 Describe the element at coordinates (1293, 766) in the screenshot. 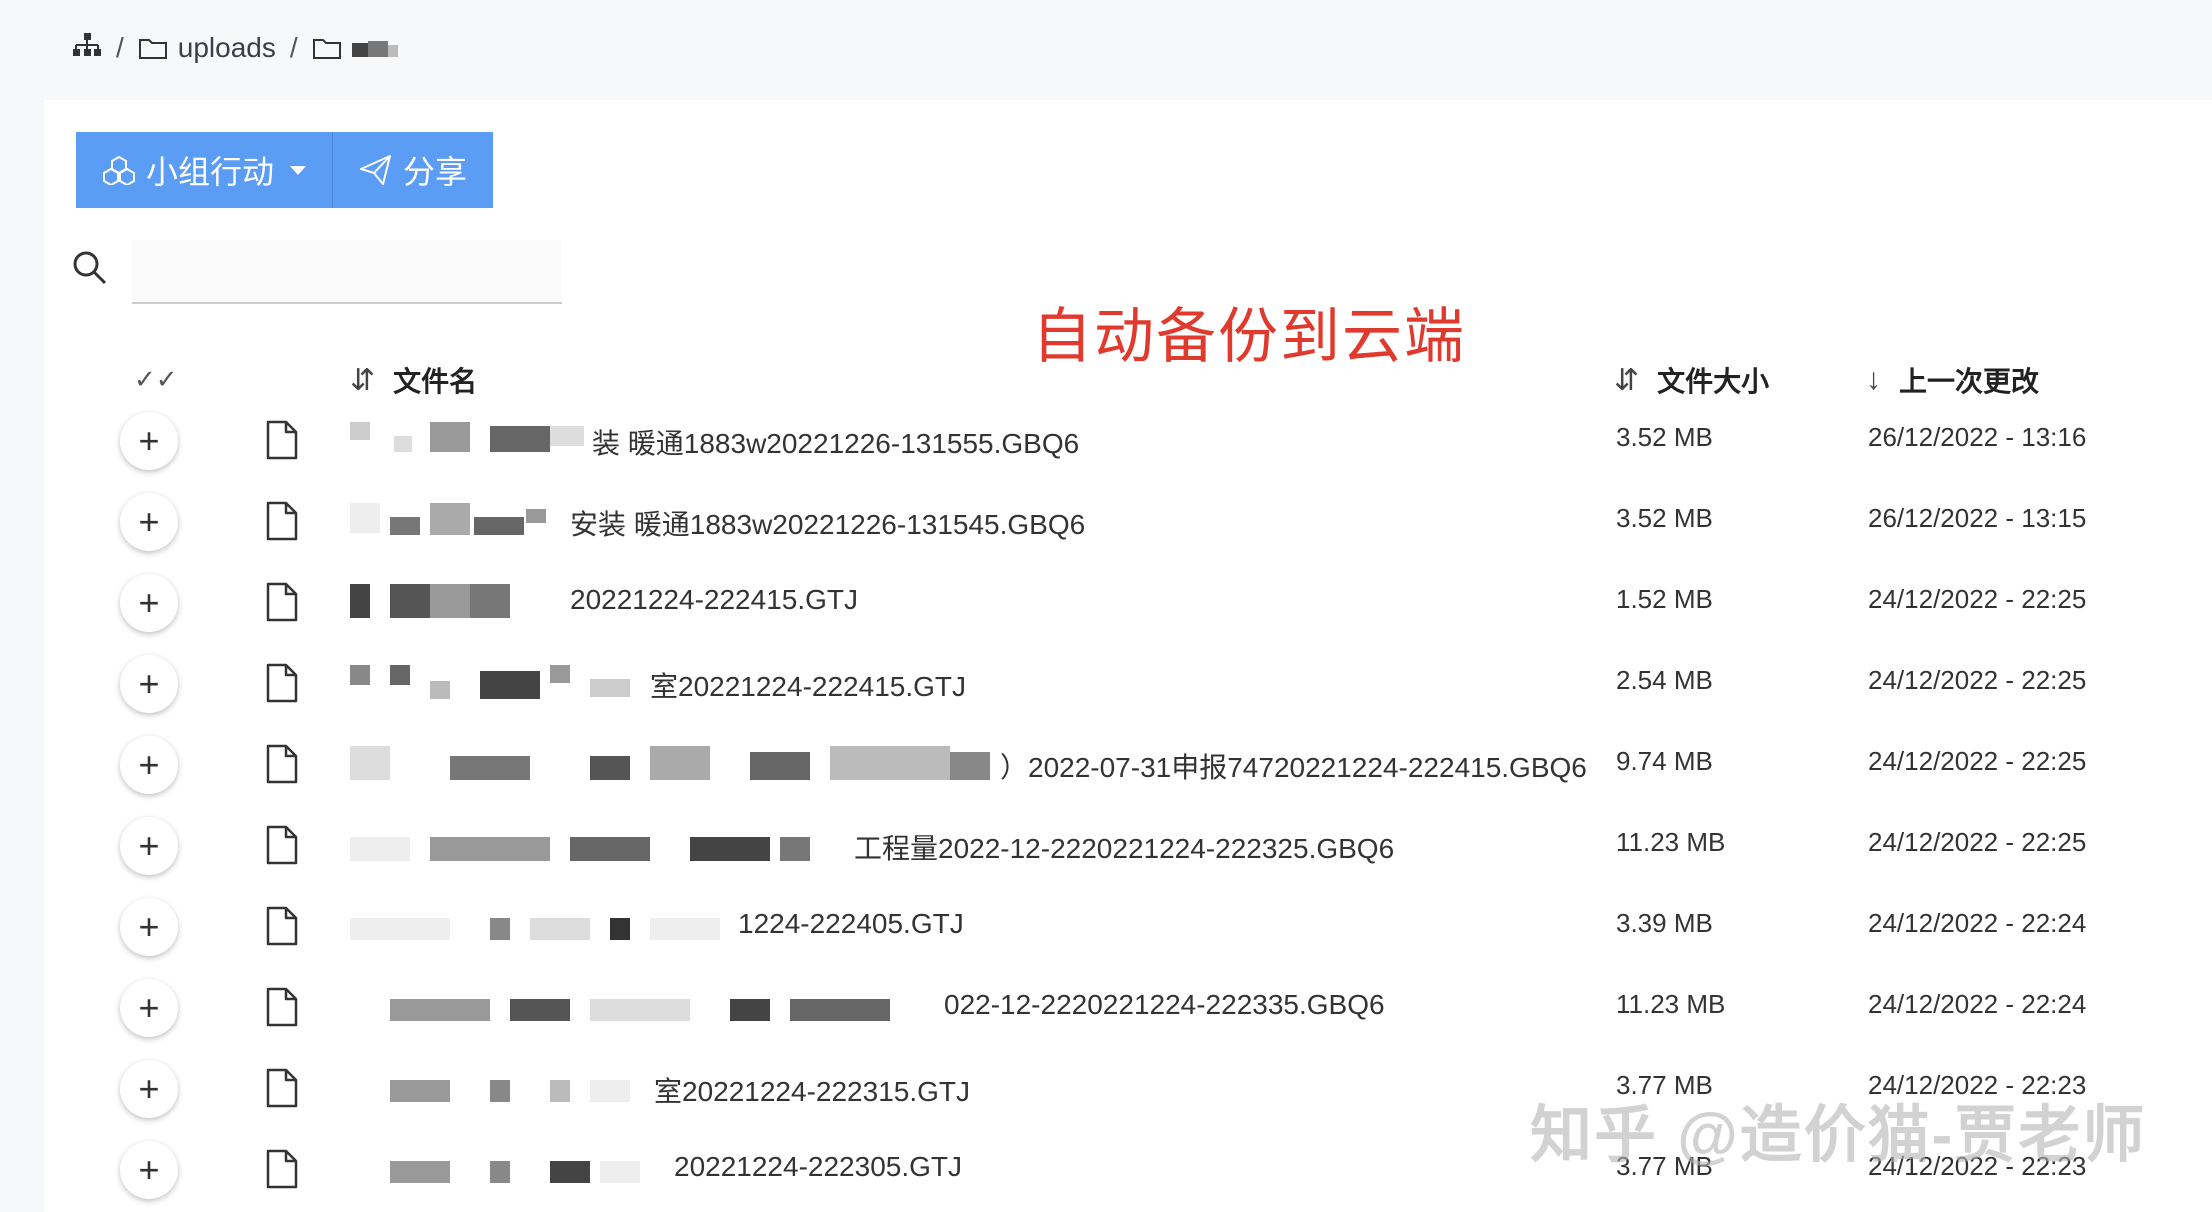

I see `file-name: ）2022-07-31申报74720221224-222415.GBQ6` at that location.